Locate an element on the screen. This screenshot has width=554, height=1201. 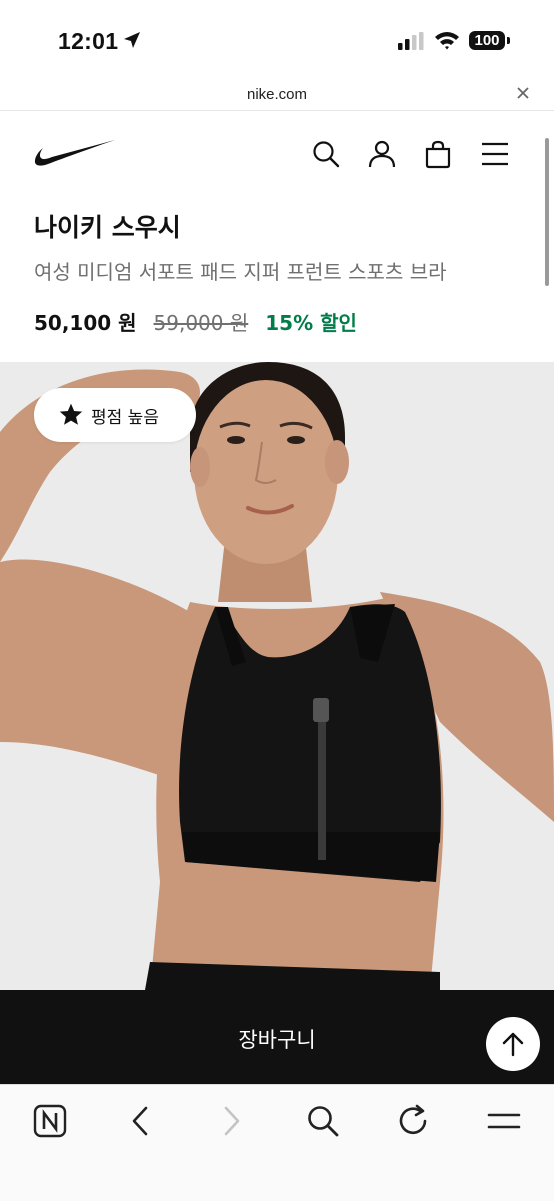
product-subtitle: 여성 미디엄 서포트 패드 지퍼 프런트 스포츠 브라 is located at coordinates (240, 272).